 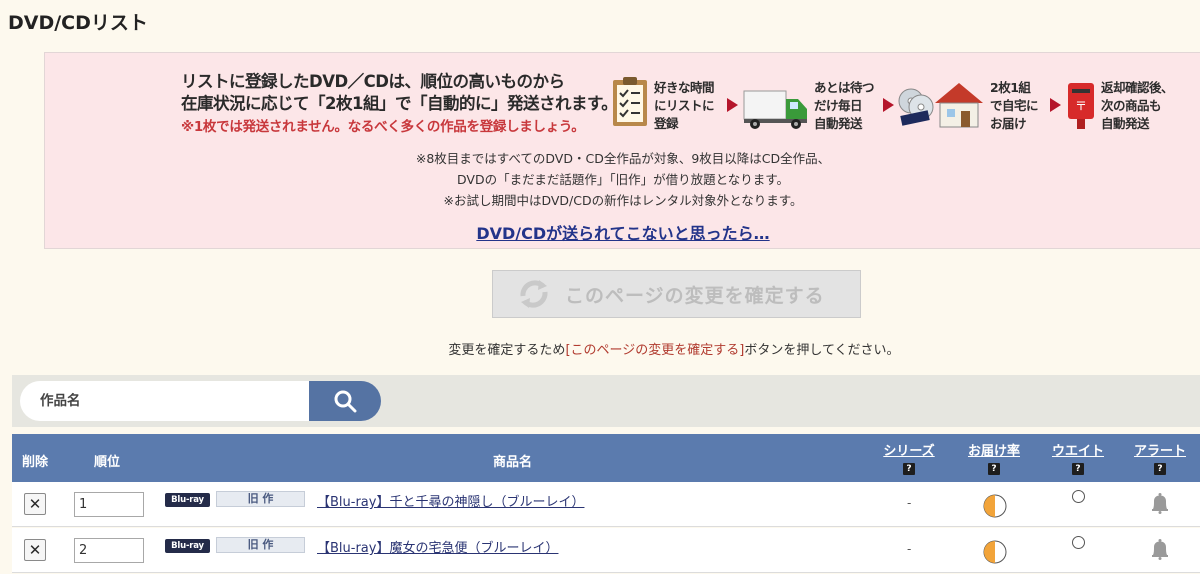 What do you see at coordinates (373, 81) in the screenshot?
I see `banner-line-1: リストに登録したDVD／CDは、順位の高いものから` at bounding box center [373, 81].